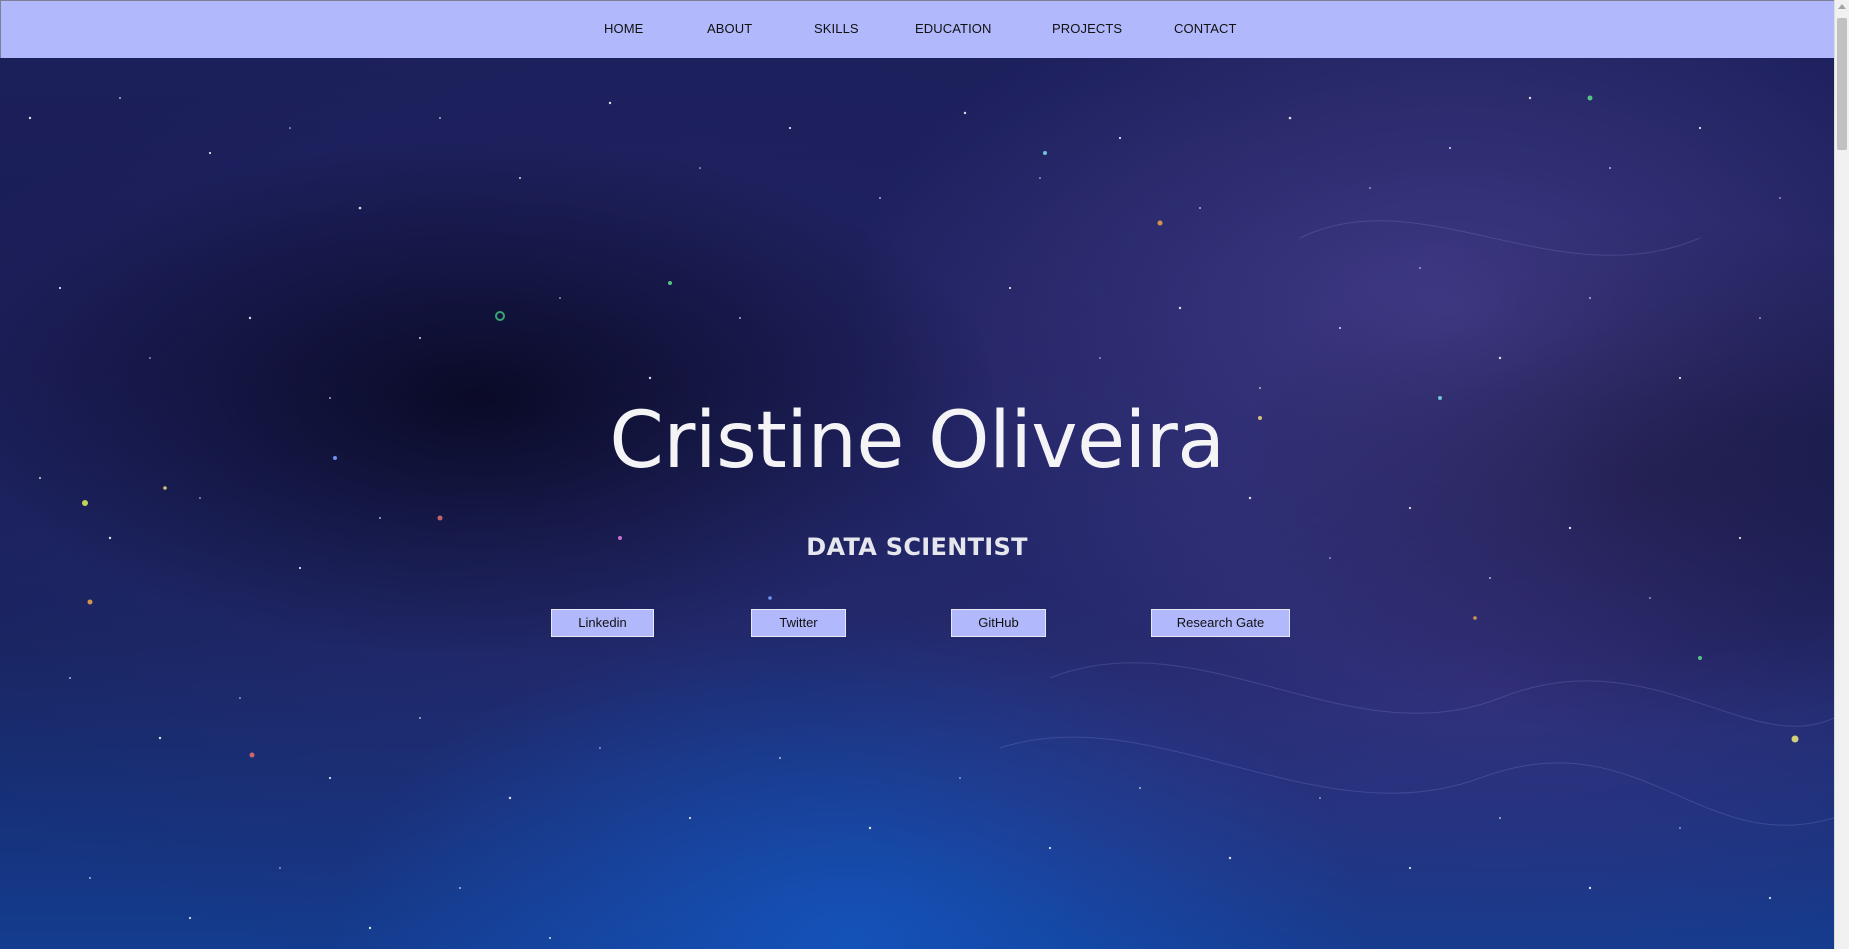 The height and width of the screenshot is (949, 1849). What do you see at coordinates (917, 547) in the screenshot?
I see `hero-job-title: DATA SCIENTIST` at bounding box center [917, 547].